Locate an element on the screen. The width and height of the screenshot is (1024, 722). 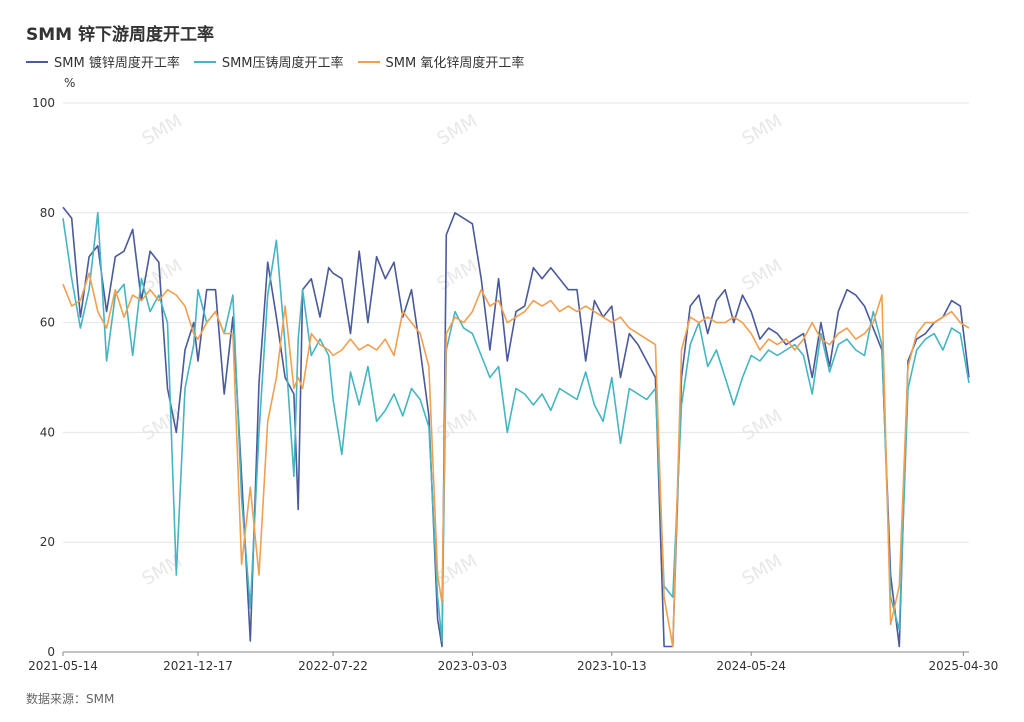
y-tick-label-80: 80 is located at coordinates (47, 213).